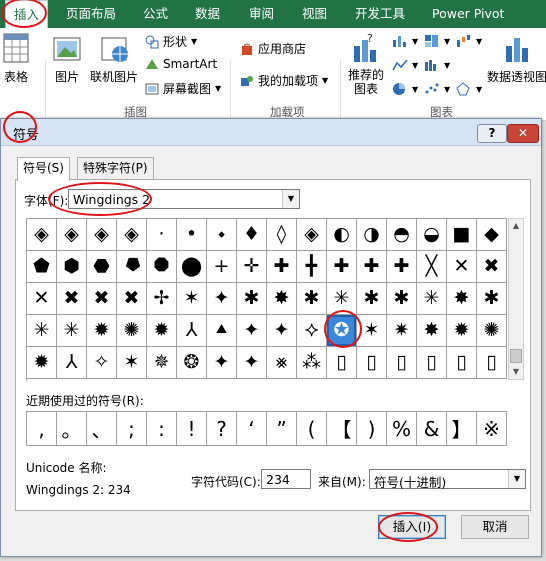  Describe the element at coordinates (271, 132) in the screenshot. I see `dialog-titlebar: 符号 ? ✕` at that location.